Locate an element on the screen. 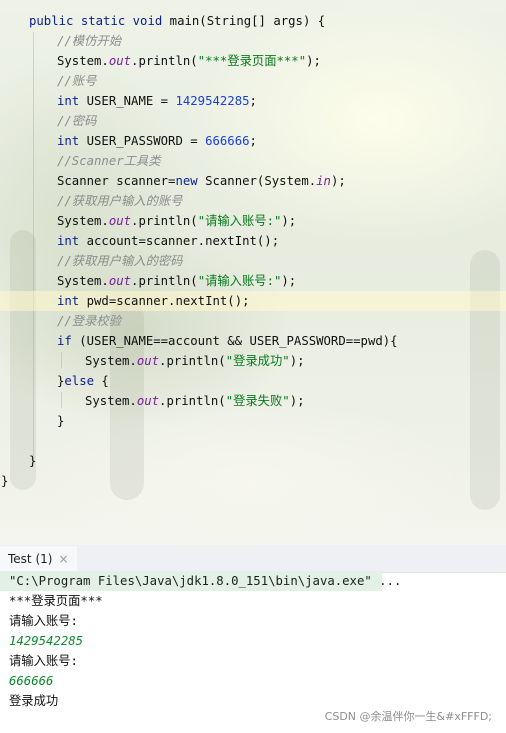  comment-text: //Scanner工具类 is located at coordinates (109, 161).